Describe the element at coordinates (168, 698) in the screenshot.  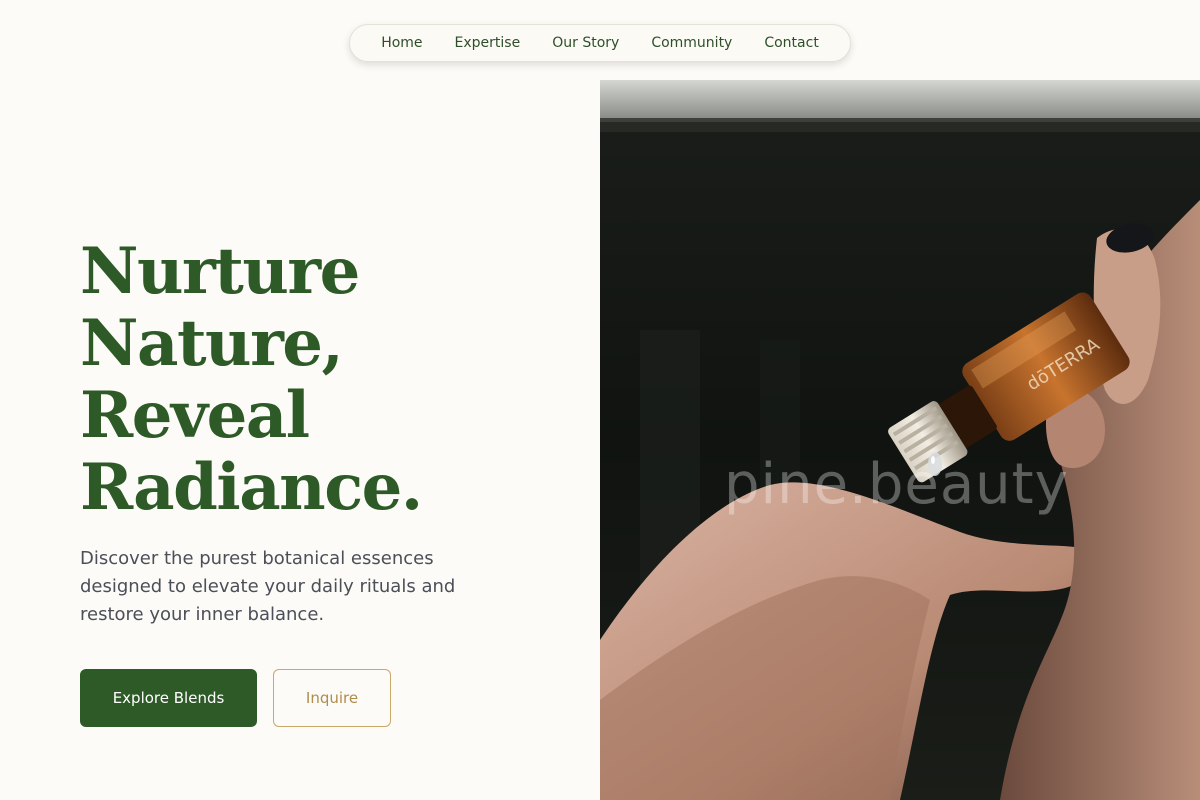
I see `explore-blends-button: Explore Blends` at that location.